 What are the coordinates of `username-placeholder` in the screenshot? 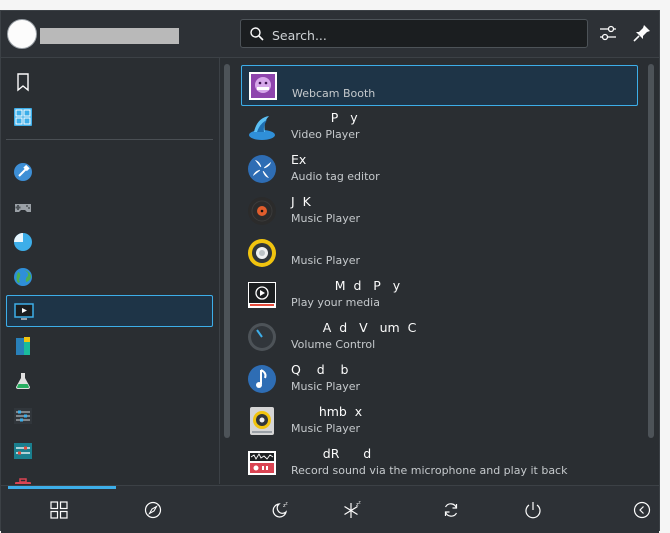 It's located at (109, 36).